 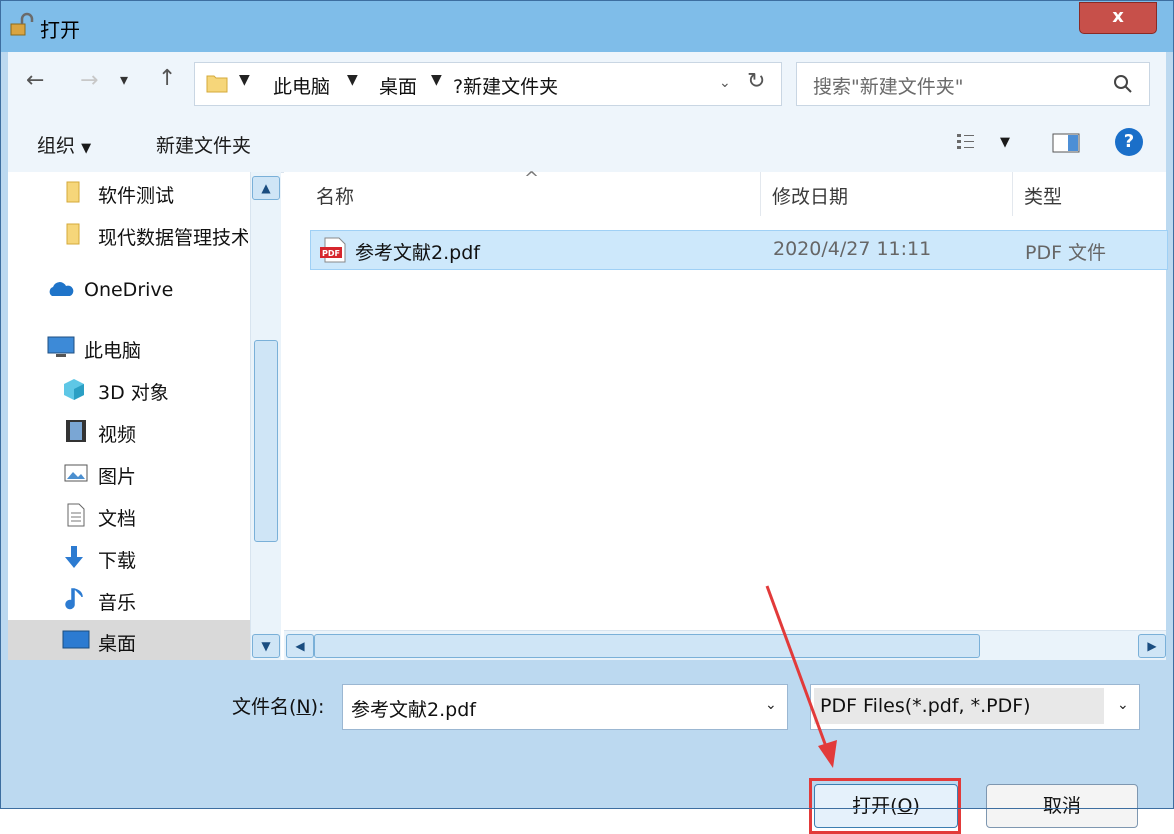 I want to click on address-history-dropdown: ⌄, so click(x=725, y=83).